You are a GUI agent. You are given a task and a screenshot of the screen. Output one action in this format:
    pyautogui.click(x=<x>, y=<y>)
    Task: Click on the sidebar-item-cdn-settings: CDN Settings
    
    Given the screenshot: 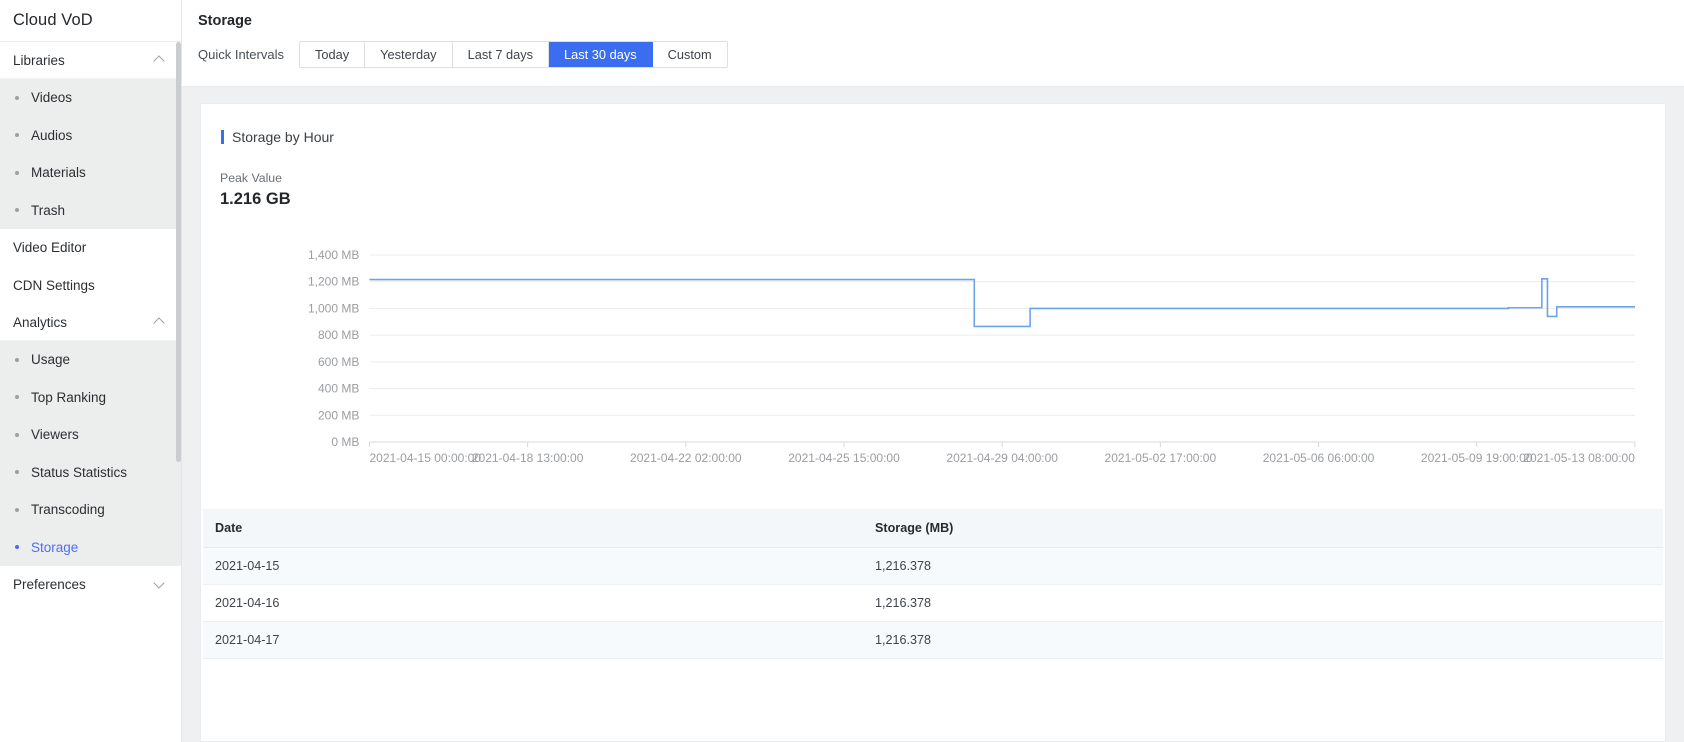 What is the action you would take?
    pyautogui.click(x=90, y=285)
    